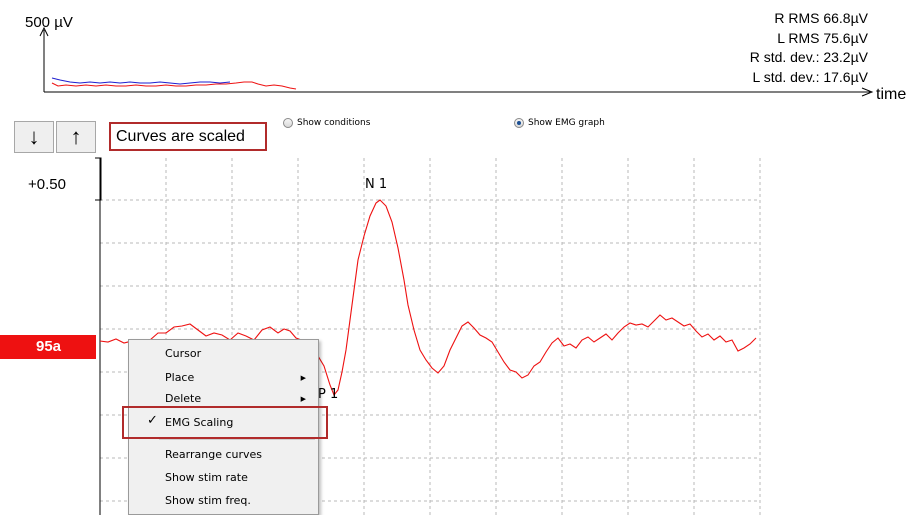  I want to click on menu-item-show-stim-freq: Show stim freq., so click(208, 501).